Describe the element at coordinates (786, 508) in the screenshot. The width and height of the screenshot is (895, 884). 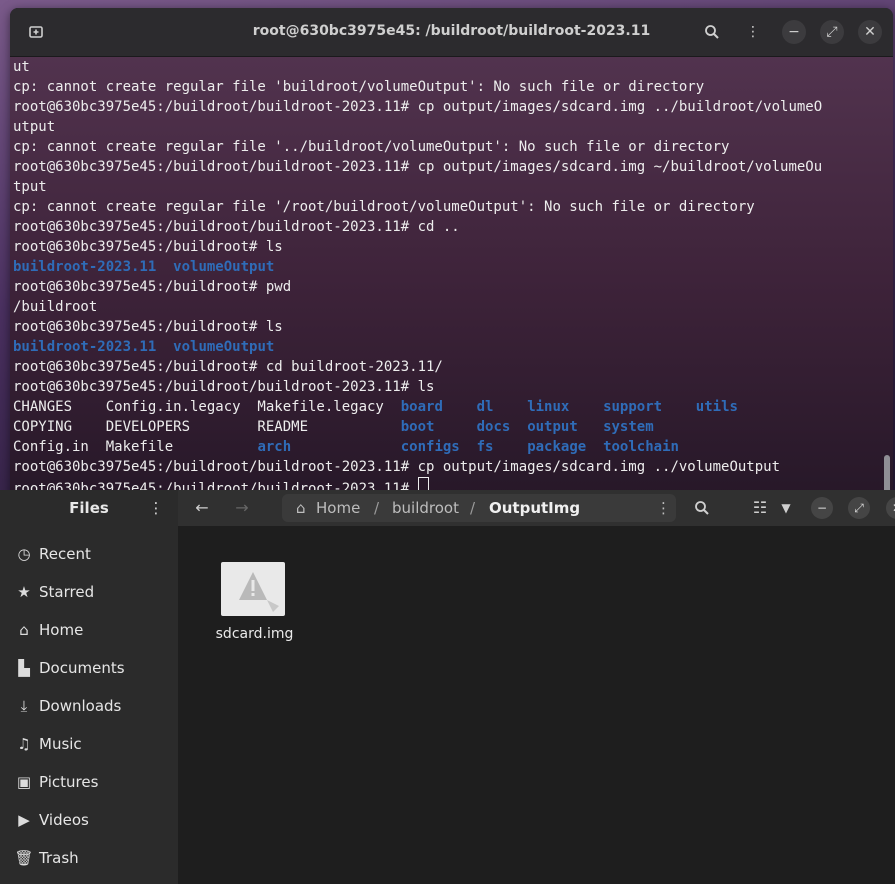
I see `chevron-down-icon: ▼` at that location.